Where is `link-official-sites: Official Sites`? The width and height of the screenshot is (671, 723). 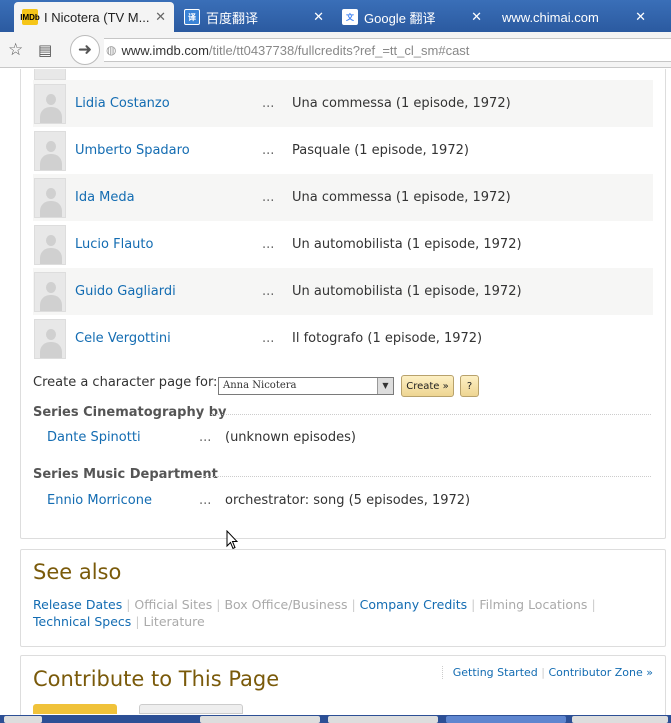 link-official-sites: Official Sites is located at coordinates (173, 604).